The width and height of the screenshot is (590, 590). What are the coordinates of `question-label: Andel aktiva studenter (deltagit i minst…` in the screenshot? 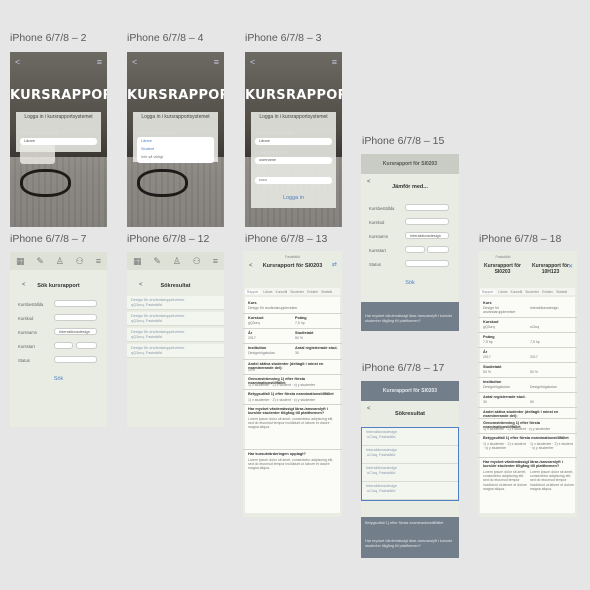 It's located at (286, 366).